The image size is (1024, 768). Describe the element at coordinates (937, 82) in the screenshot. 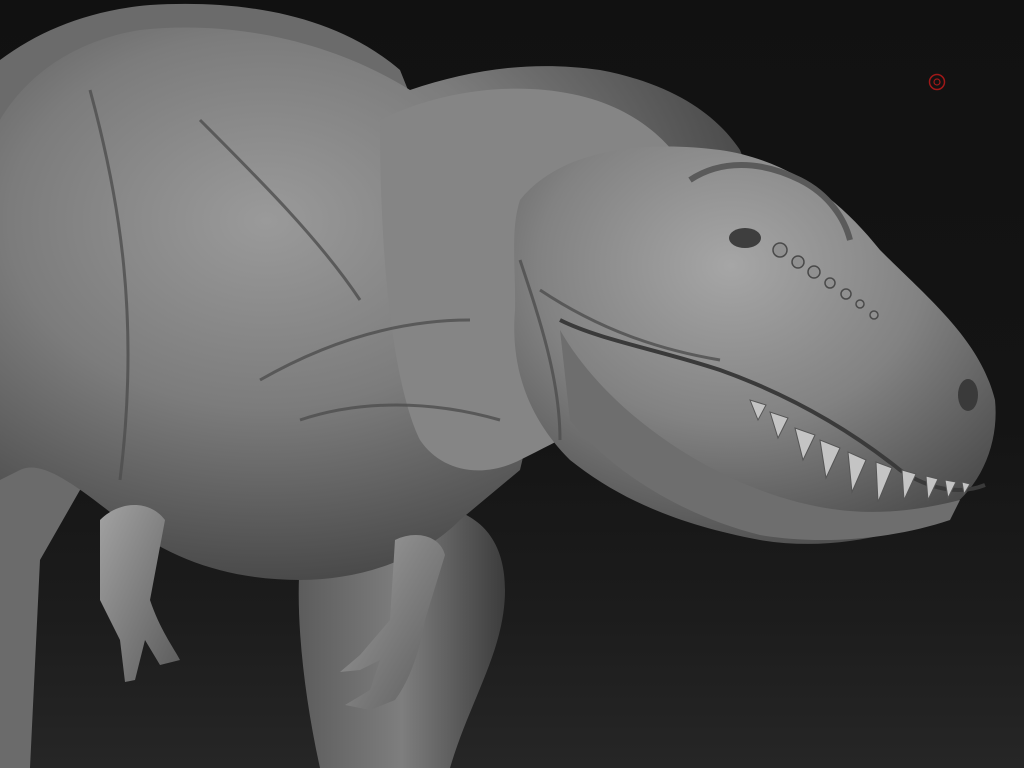

I see `brush-cursor-icon` at that location.